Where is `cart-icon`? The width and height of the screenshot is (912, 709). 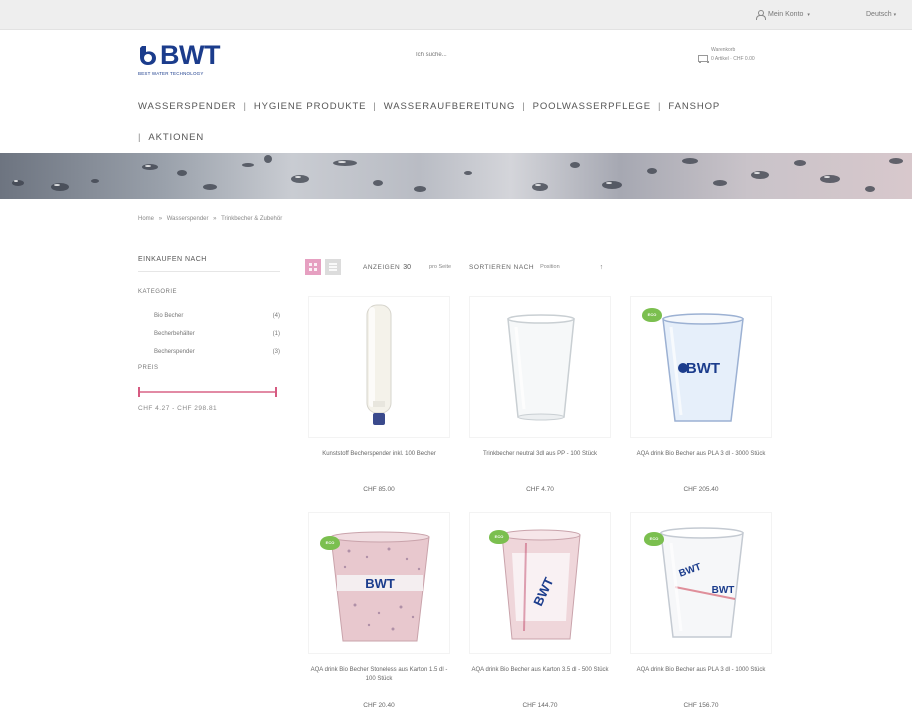 cart-icon is located at coordinates (703, 58).